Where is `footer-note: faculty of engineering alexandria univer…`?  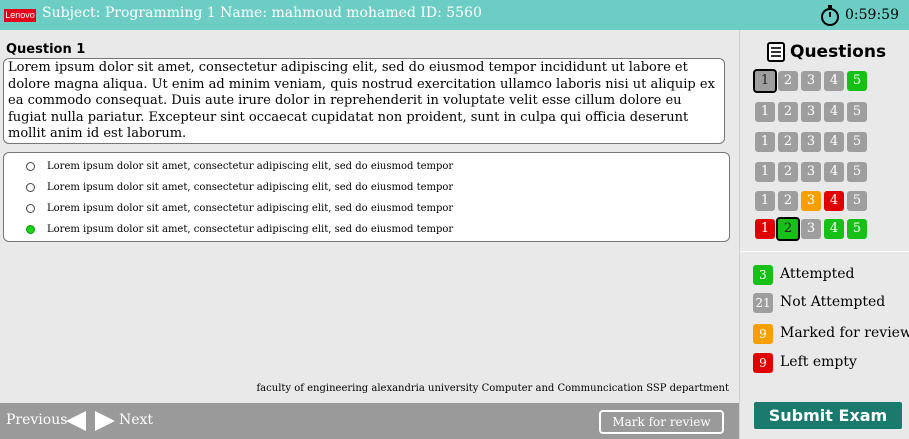 footer-note: faculty of engineering alexandria univer… is located at coordinates (492, 388).